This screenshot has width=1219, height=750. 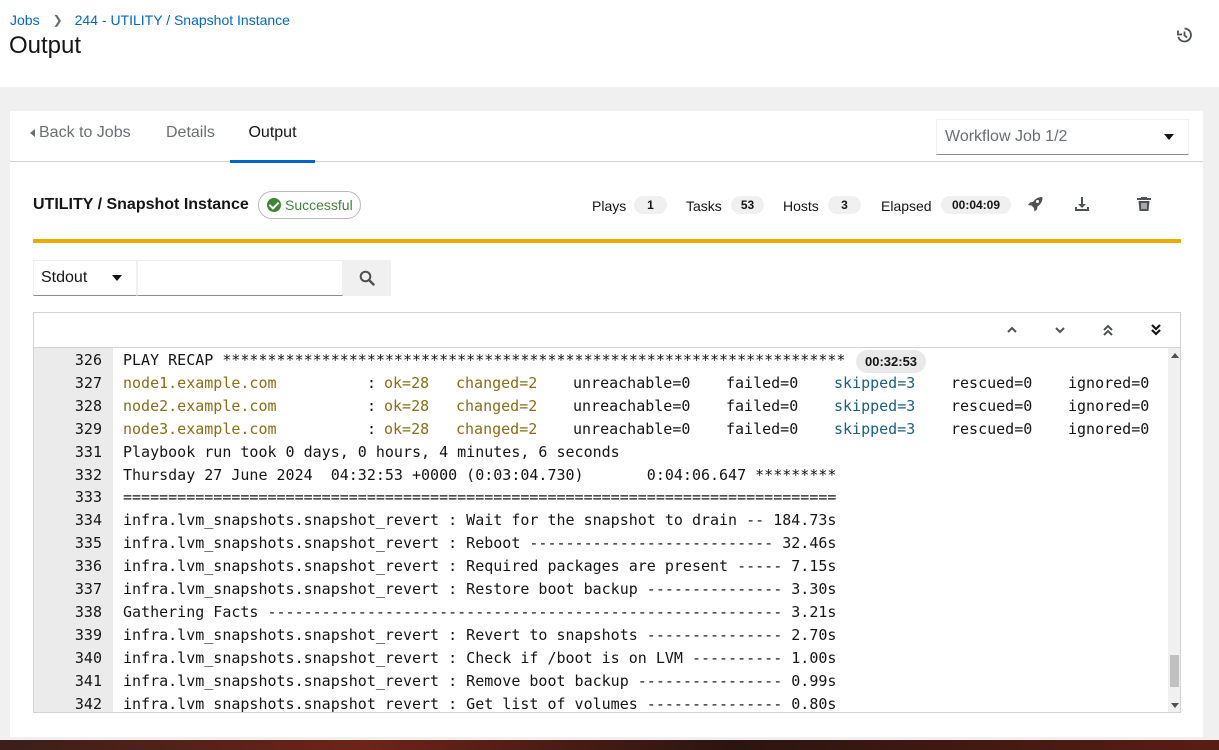 What do you see at coordinates (607, 241) in the screenshot?
I see `job-status-bar` at bounding box center [607, 241].